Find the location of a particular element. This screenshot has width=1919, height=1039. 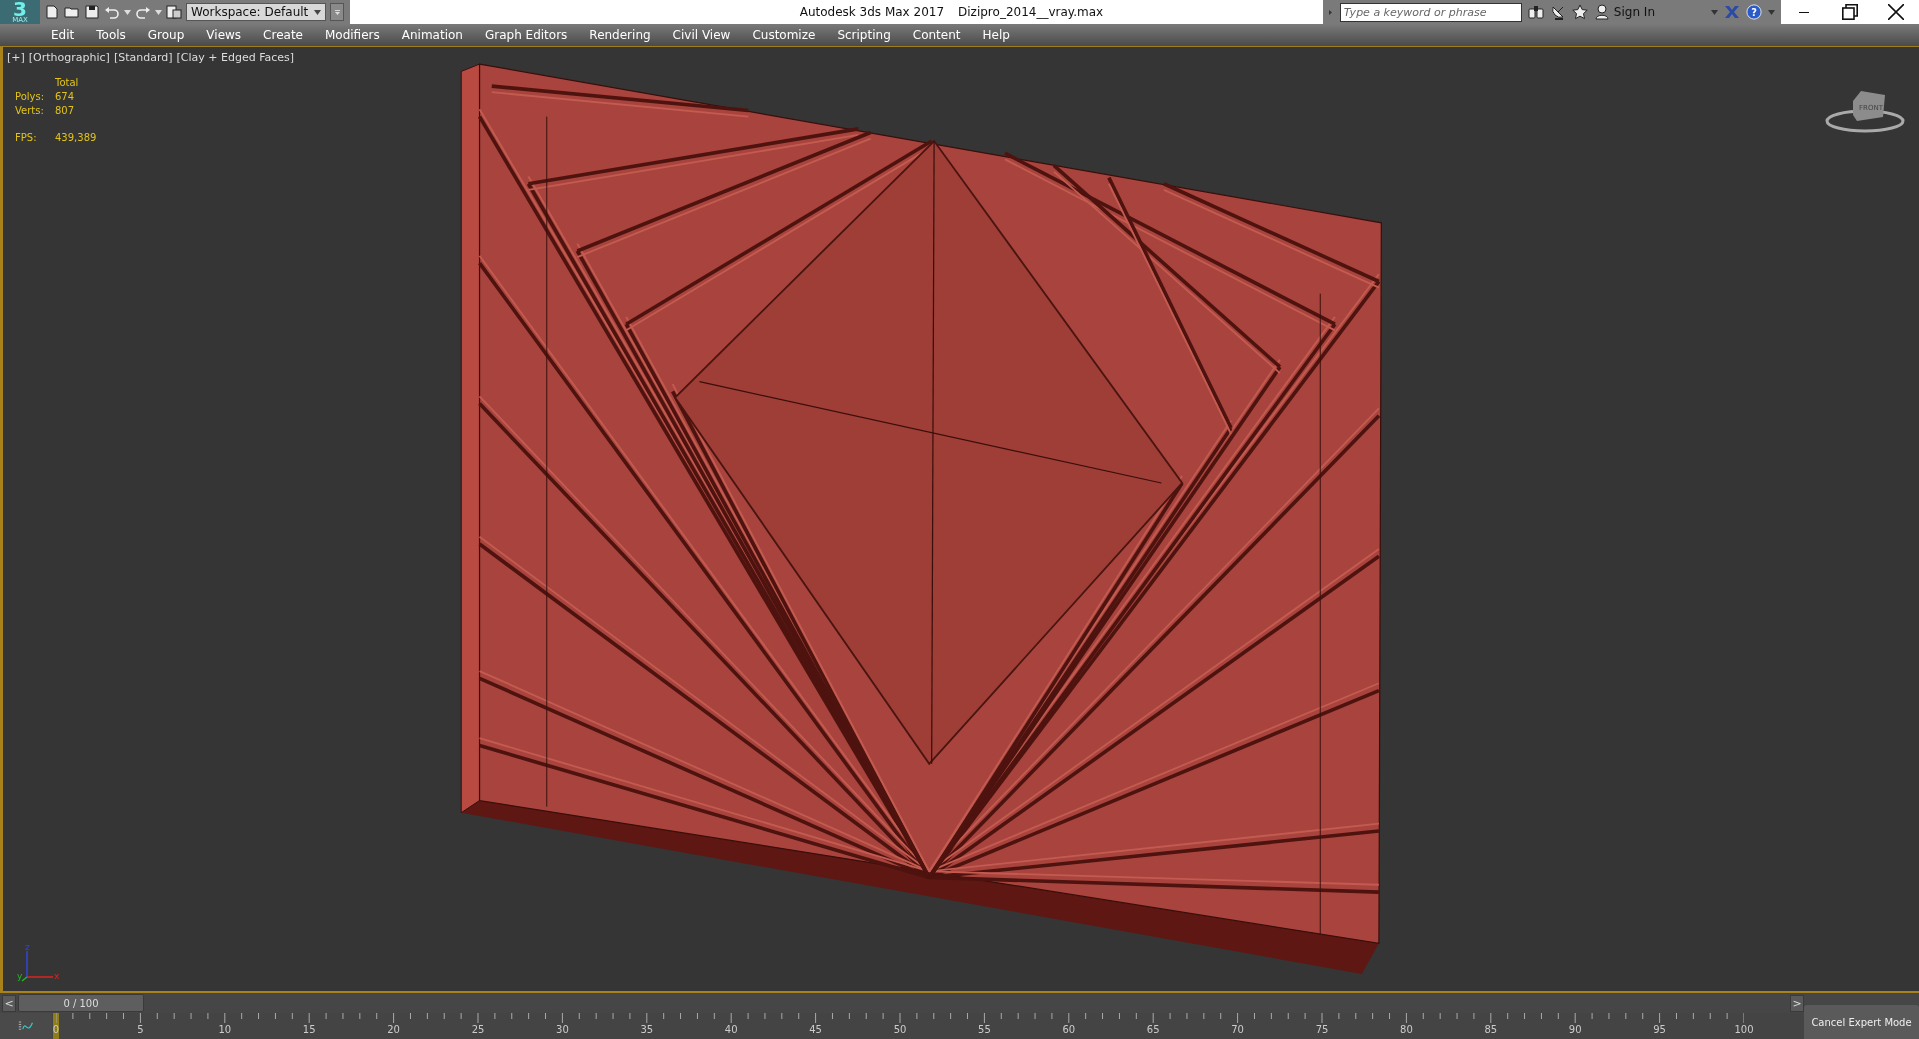

menu-item: Content is located at coordinates (936, 35).